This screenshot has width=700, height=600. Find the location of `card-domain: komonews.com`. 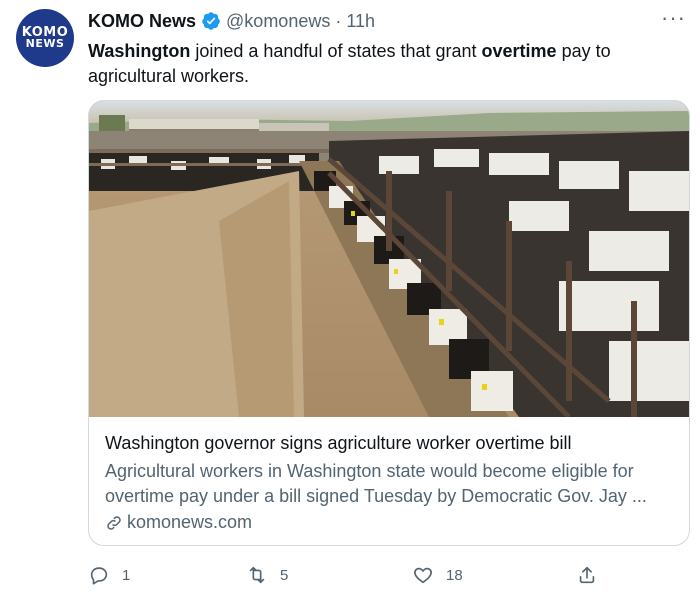

card-domain: komonews.com is located at coordinates (178, 522).